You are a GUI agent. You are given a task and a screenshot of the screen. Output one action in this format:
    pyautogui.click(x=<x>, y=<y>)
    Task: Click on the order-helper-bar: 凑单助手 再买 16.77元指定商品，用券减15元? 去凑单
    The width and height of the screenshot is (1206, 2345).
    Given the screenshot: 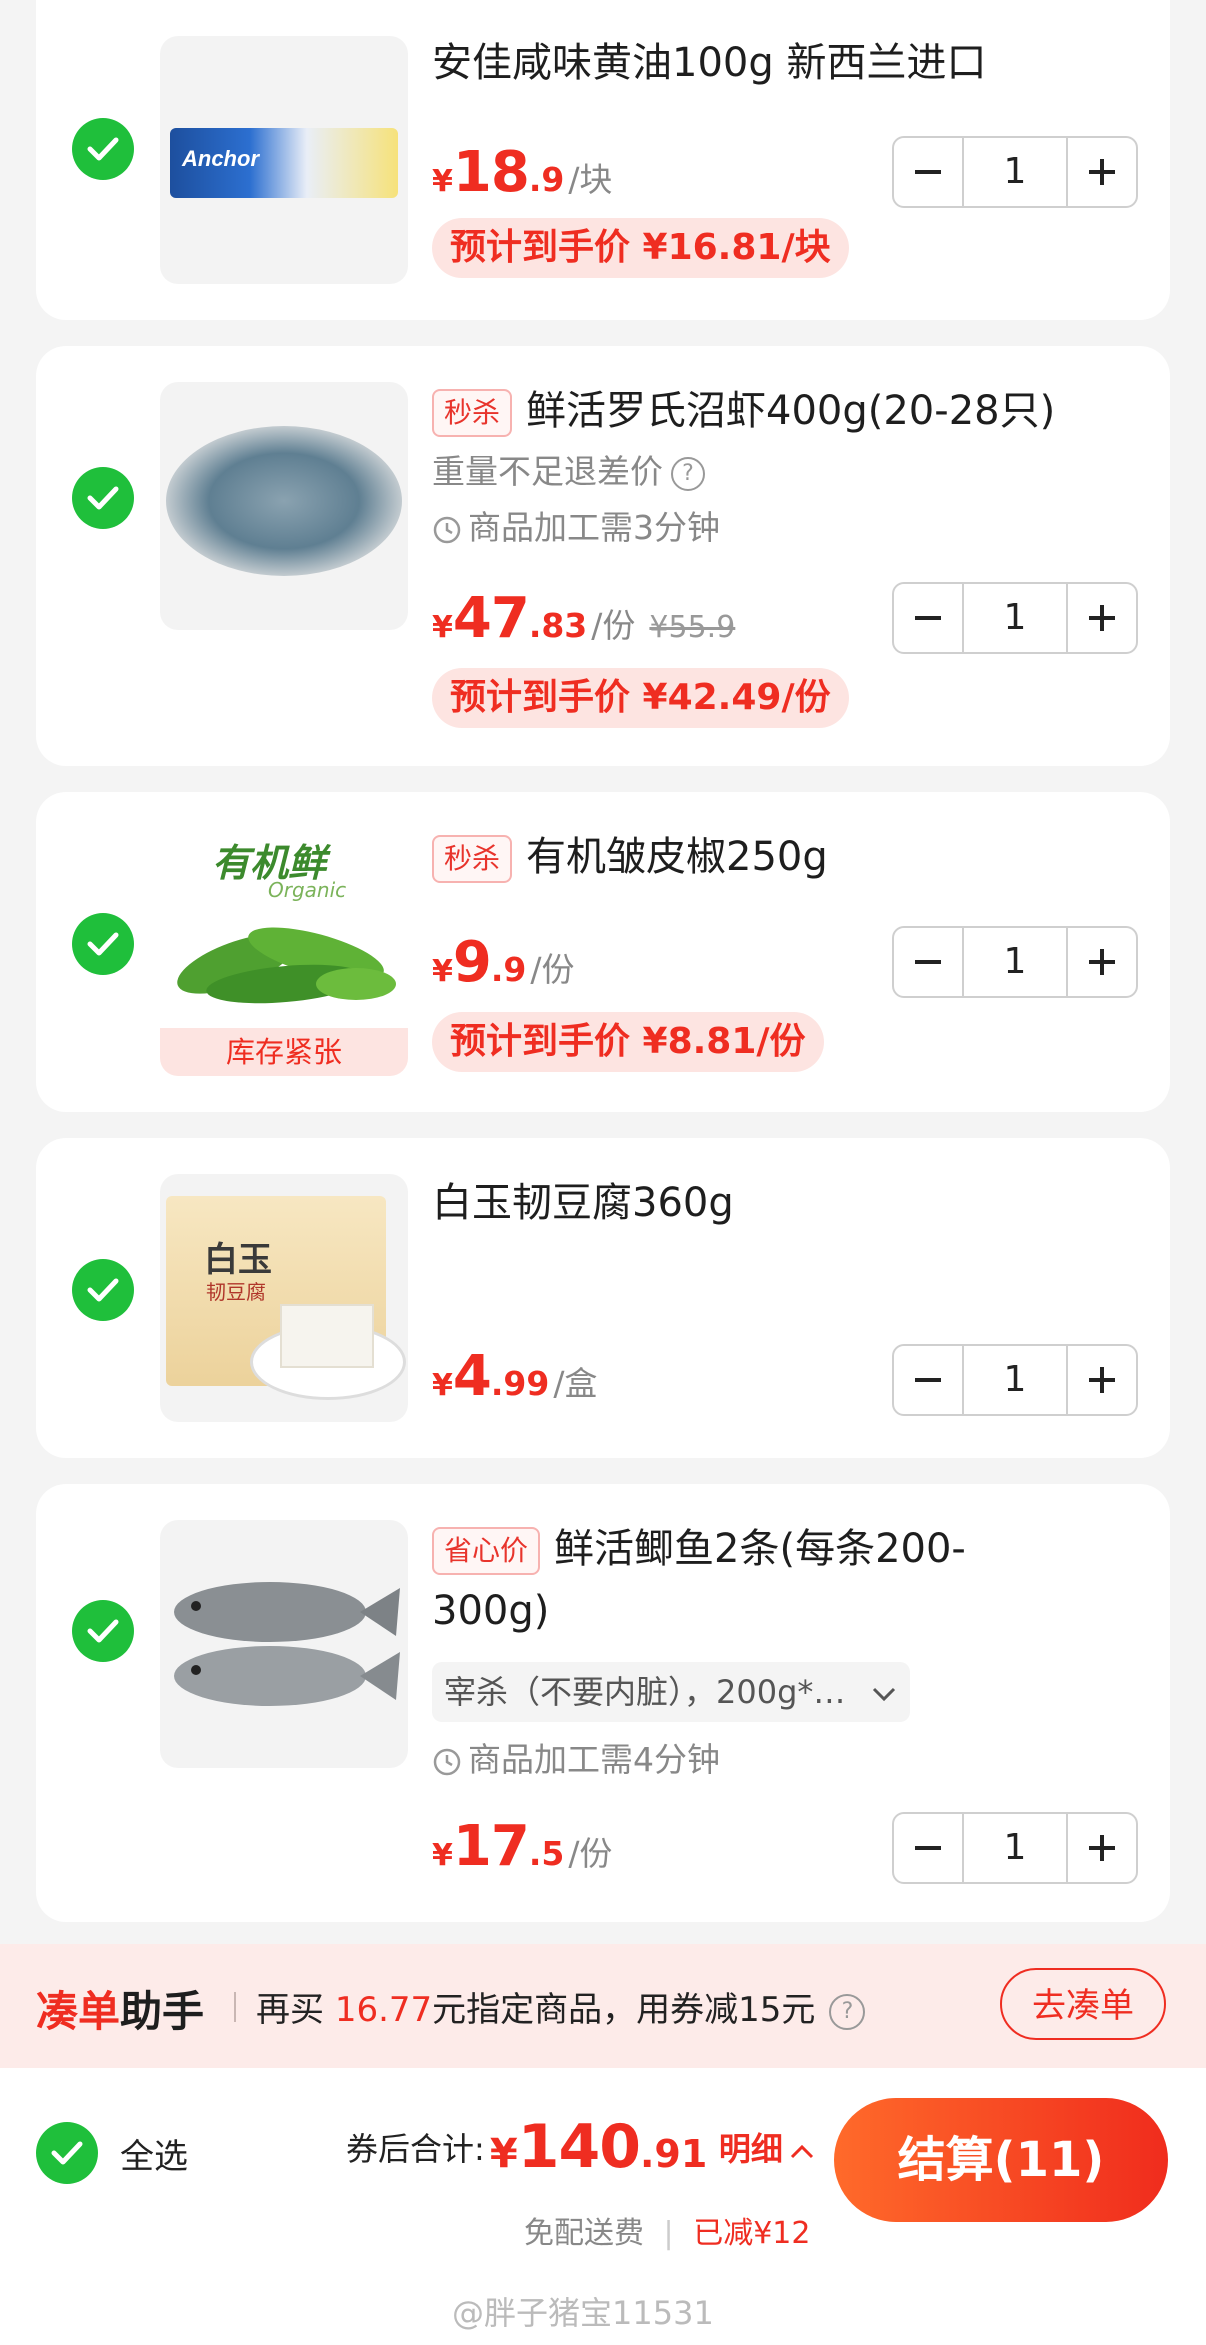 What is the action you would take?
    pyautogui.click(x=603, y=2006)
    